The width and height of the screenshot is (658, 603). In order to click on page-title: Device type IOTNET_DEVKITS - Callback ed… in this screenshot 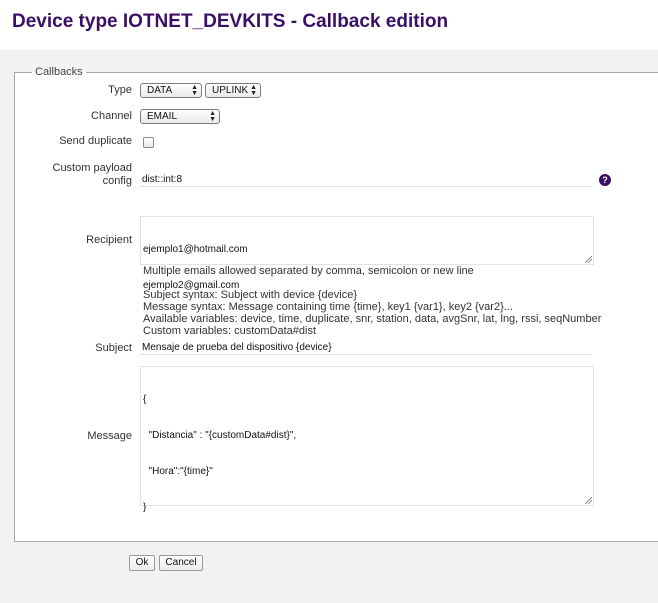, I will do `click(230, 21)`.